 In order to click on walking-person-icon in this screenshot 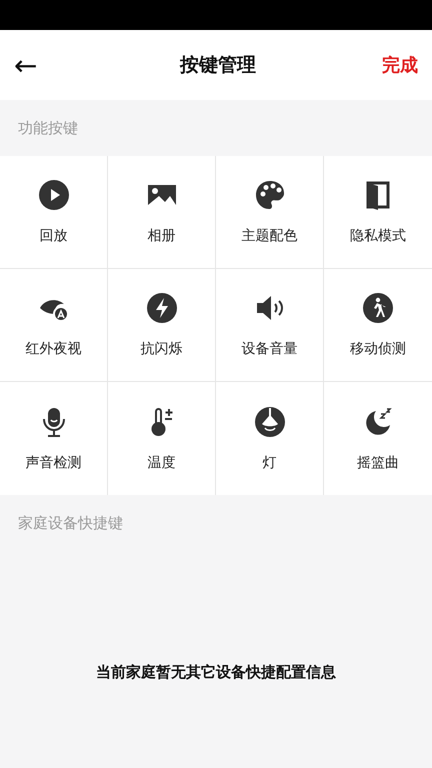, I will do `click(378, 308)`.